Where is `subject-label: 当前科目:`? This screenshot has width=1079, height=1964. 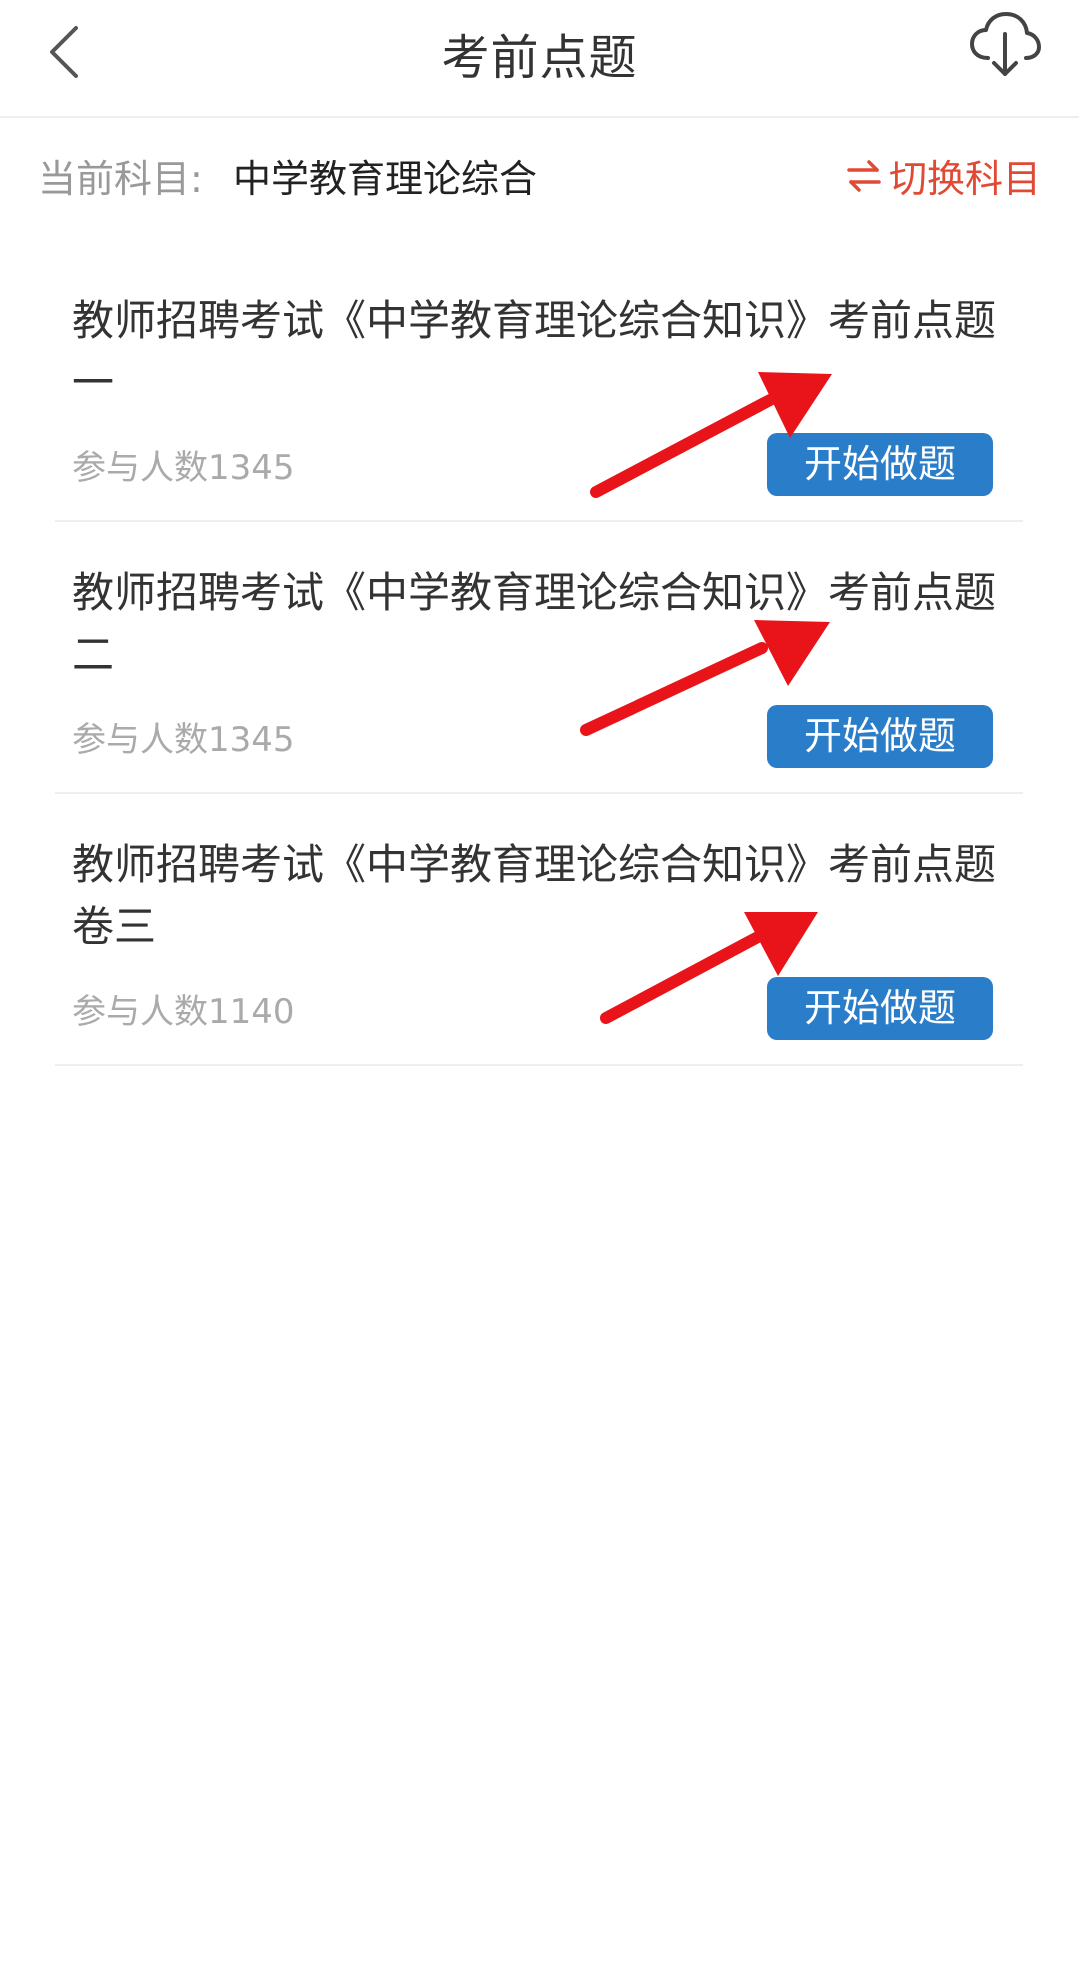
subject-label: 当前科目: is located at coordinates (120, 179).